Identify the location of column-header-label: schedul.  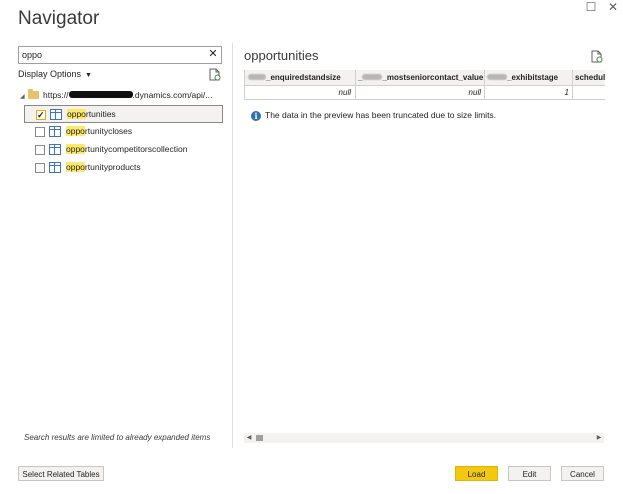
(590, 77).